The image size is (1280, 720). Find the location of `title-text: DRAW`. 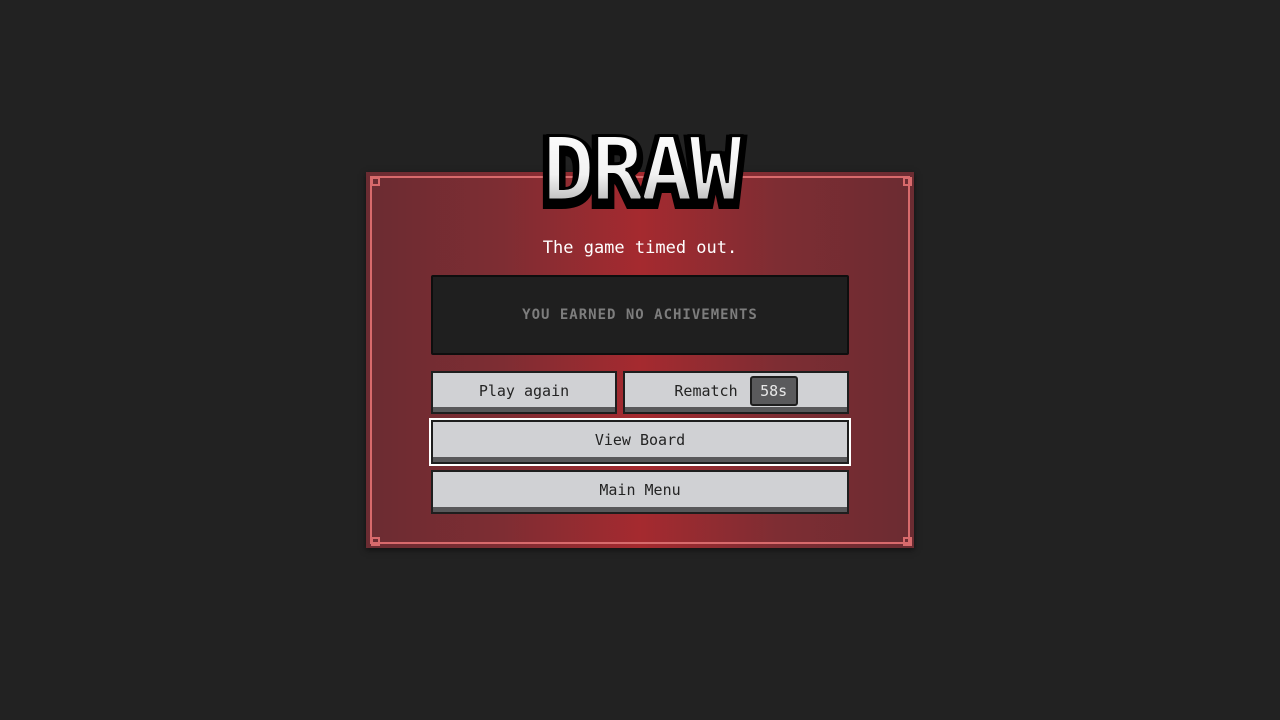

title-text: DRAW is located at coordinates (642, 175).